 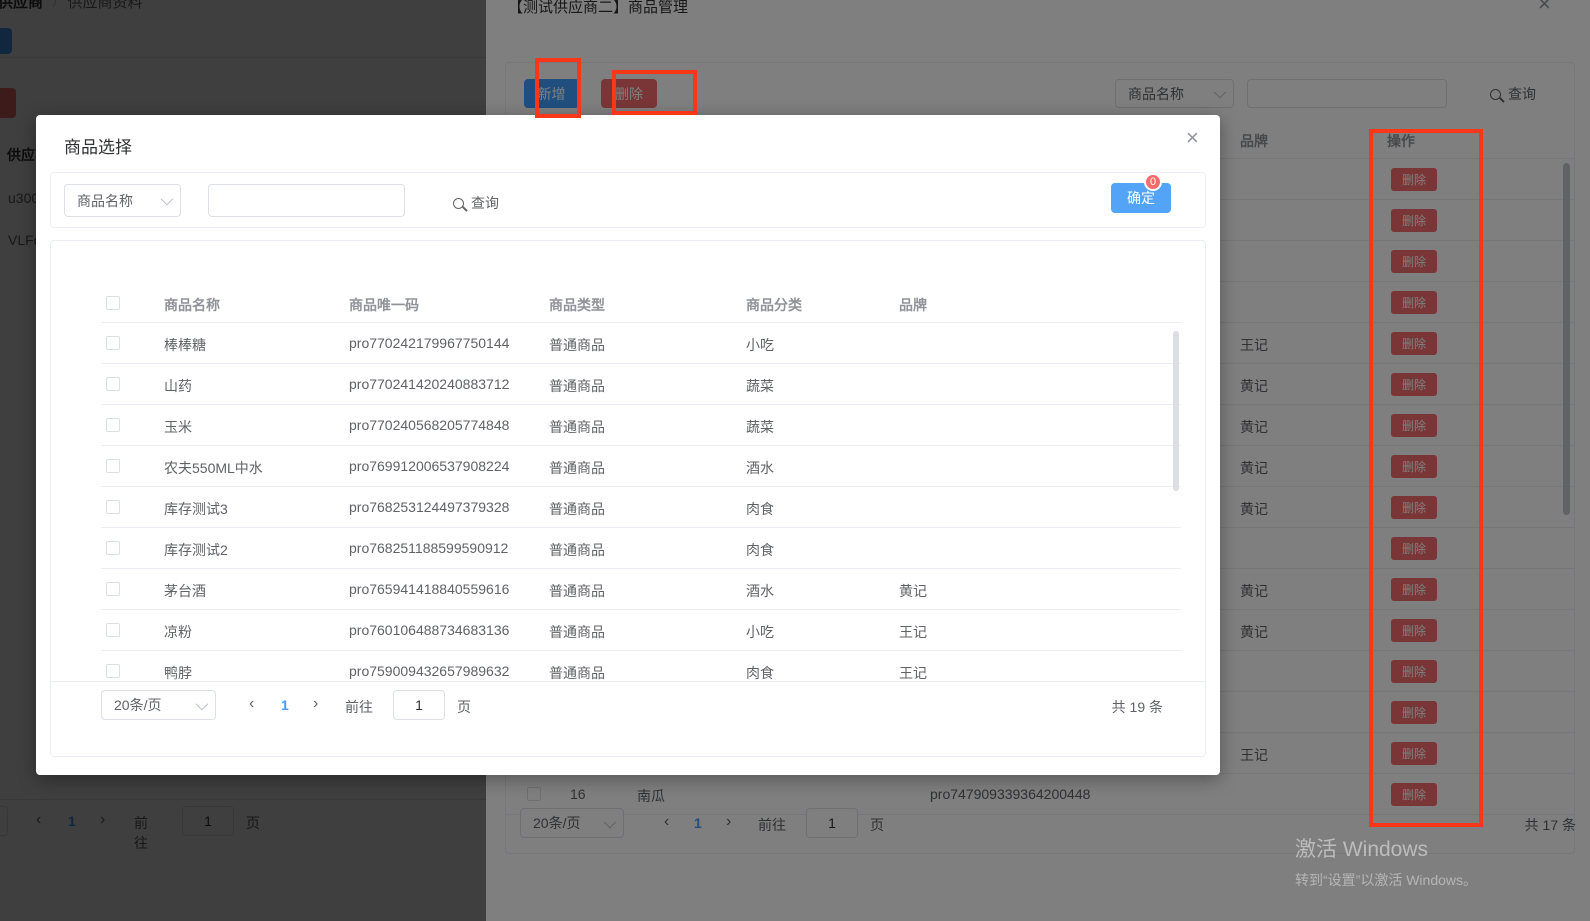 What do you see at coordinates (429, 384) in the screenshot?
I see `code-cell: pro770241420240883712` at bounding box center [429, 384].